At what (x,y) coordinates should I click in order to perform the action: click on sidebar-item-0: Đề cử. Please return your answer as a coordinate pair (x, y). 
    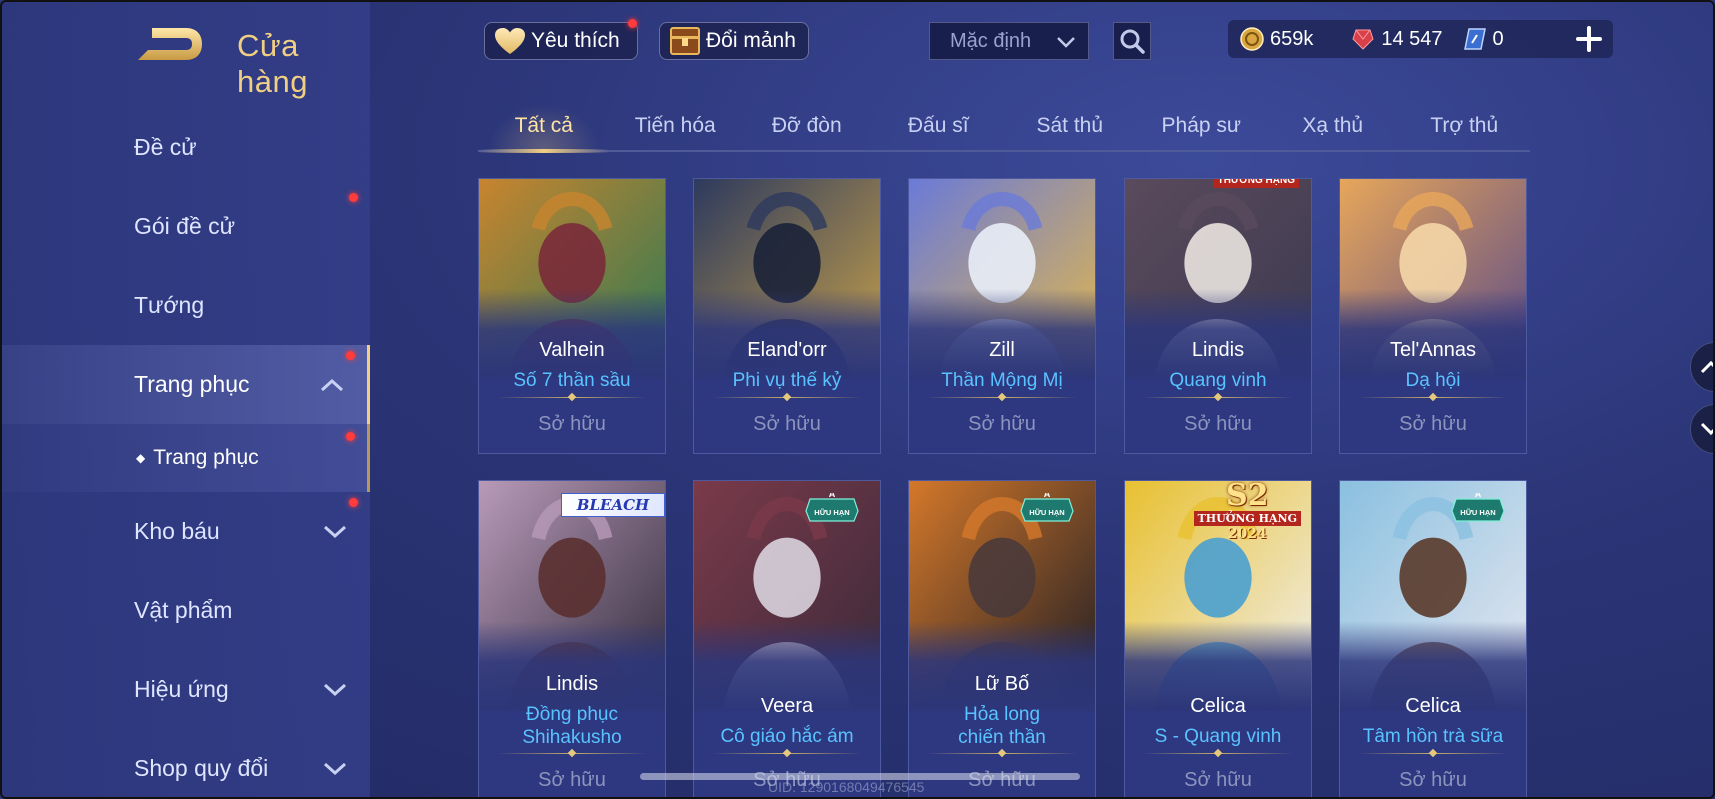
    Looking at the image, I should click on (185, 147).